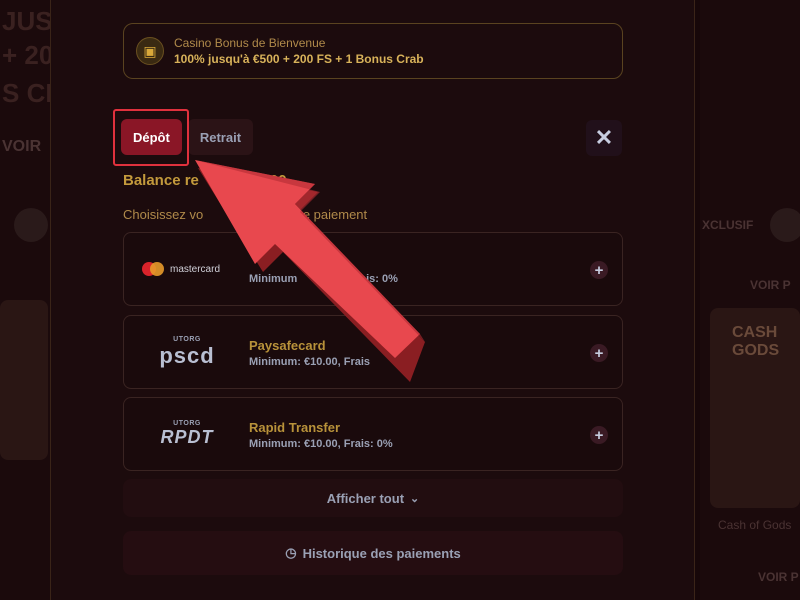 The image size is (800, 600). What do you see at coordinates (22, 146) in the screenshot?
I see `bg-text: VOIR` at bounding box center [22, 146].